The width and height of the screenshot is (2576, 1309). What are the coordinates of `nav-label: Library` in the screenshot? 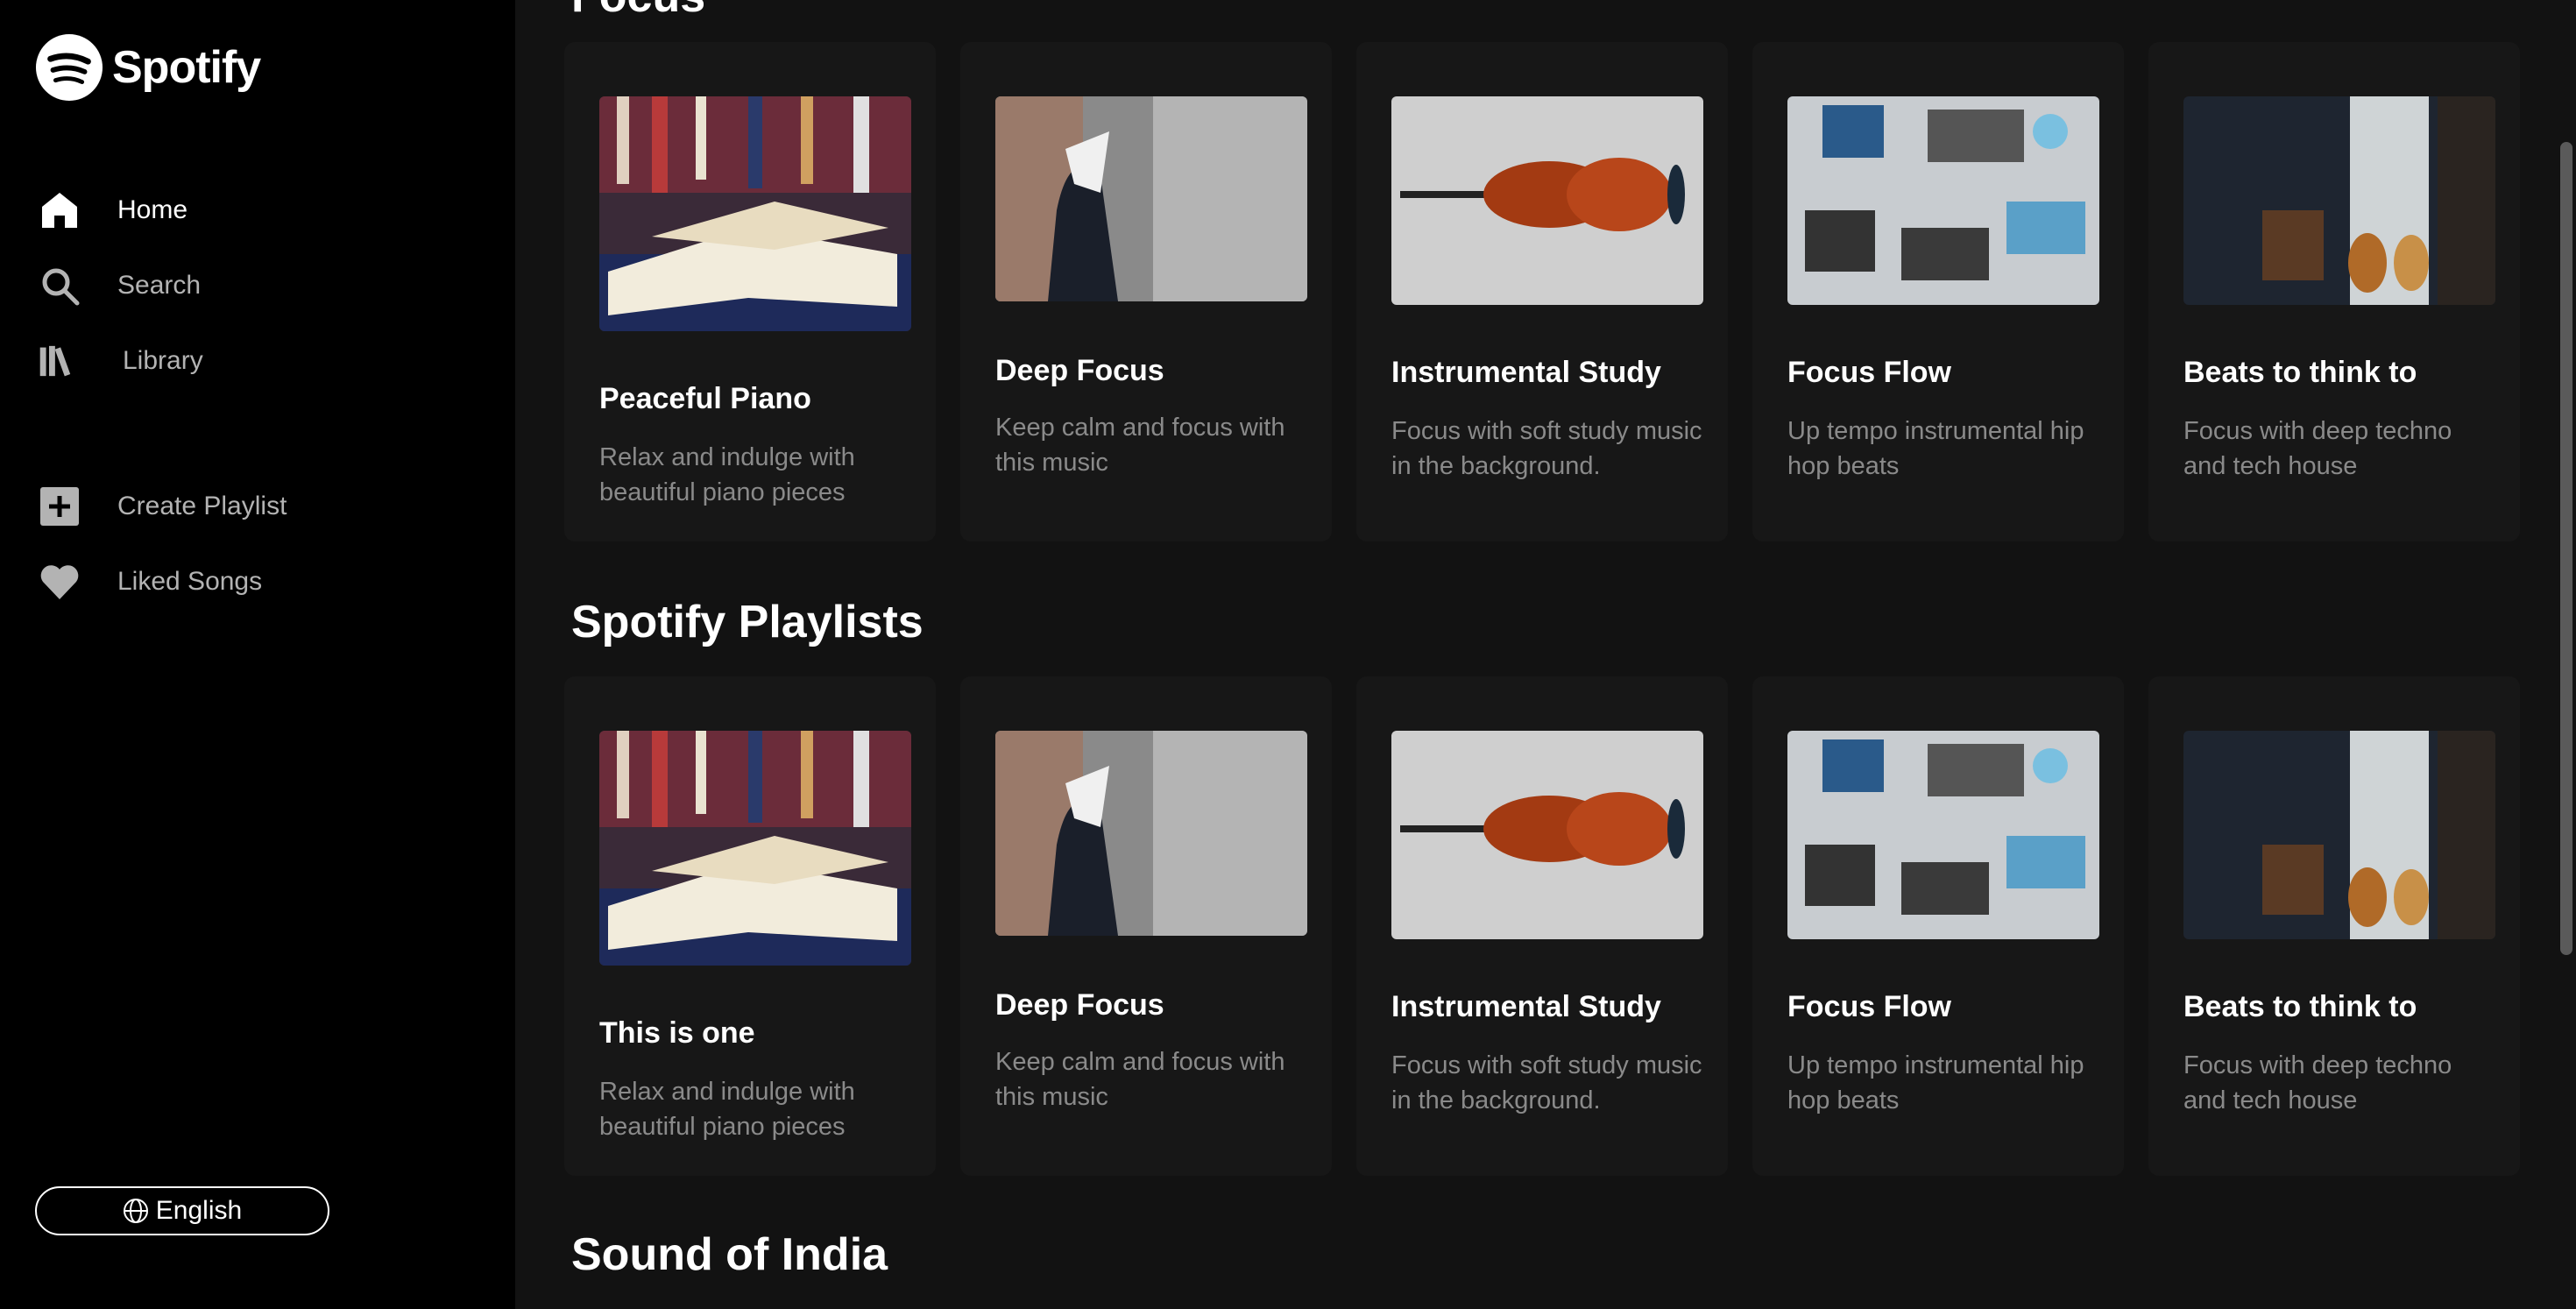 It's located at (163, 360).